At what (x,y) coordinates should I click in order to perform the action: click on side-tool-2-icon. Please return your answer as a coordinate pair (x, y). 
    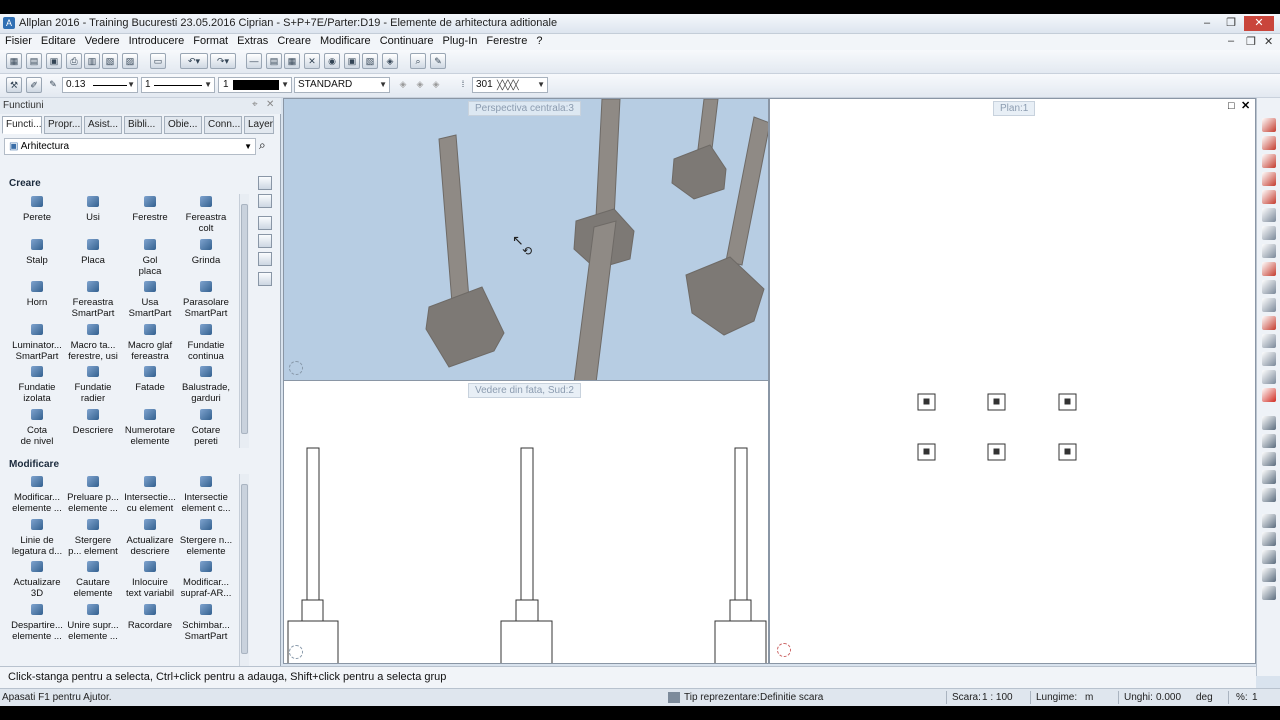
    Looking at the image, I should click on (265, 201).